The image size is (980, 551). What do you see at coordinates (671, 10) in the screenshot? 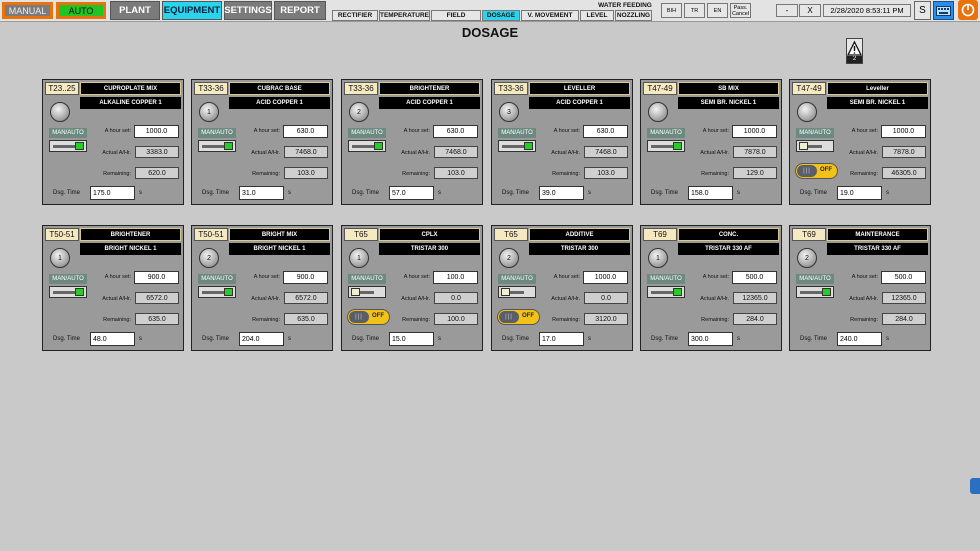
I see `lang-bih-button: BIH` at bounding box center [671, 10].